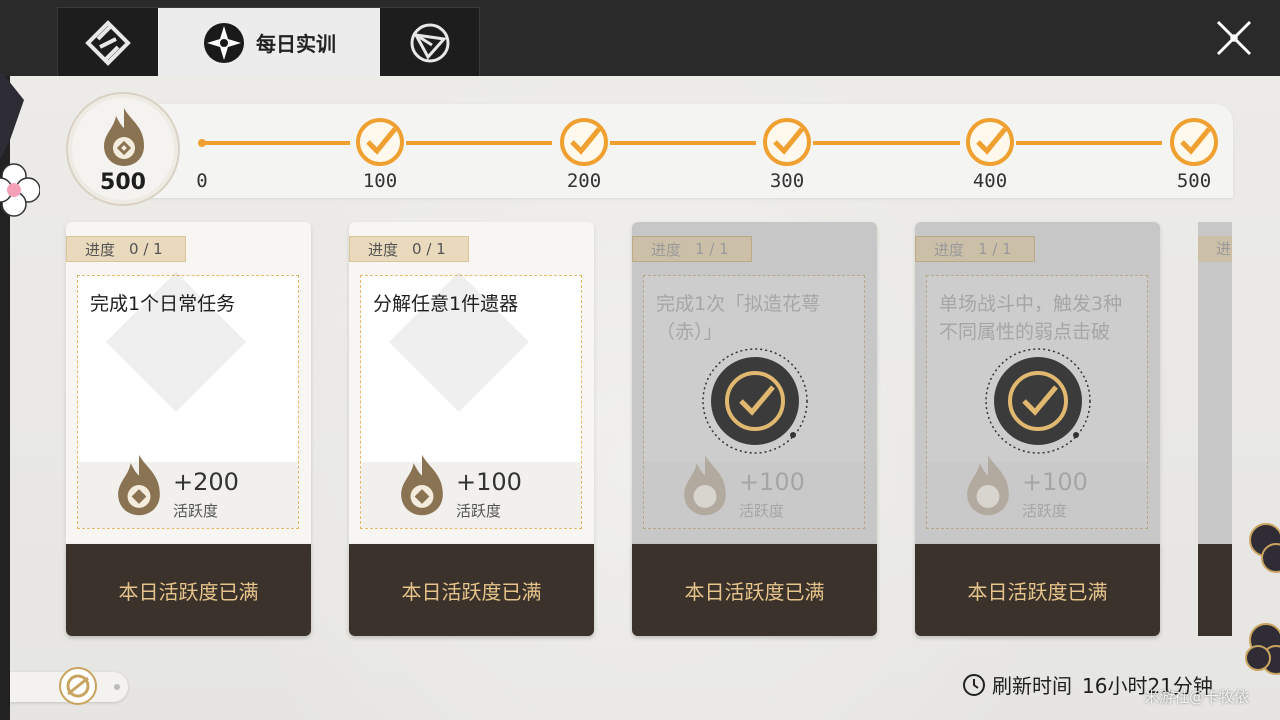  I want to click on task-card-body: 进度 1 / 1 完成1次「拟造花萼（赤）」 +100 活跃度, so click(754, 383).